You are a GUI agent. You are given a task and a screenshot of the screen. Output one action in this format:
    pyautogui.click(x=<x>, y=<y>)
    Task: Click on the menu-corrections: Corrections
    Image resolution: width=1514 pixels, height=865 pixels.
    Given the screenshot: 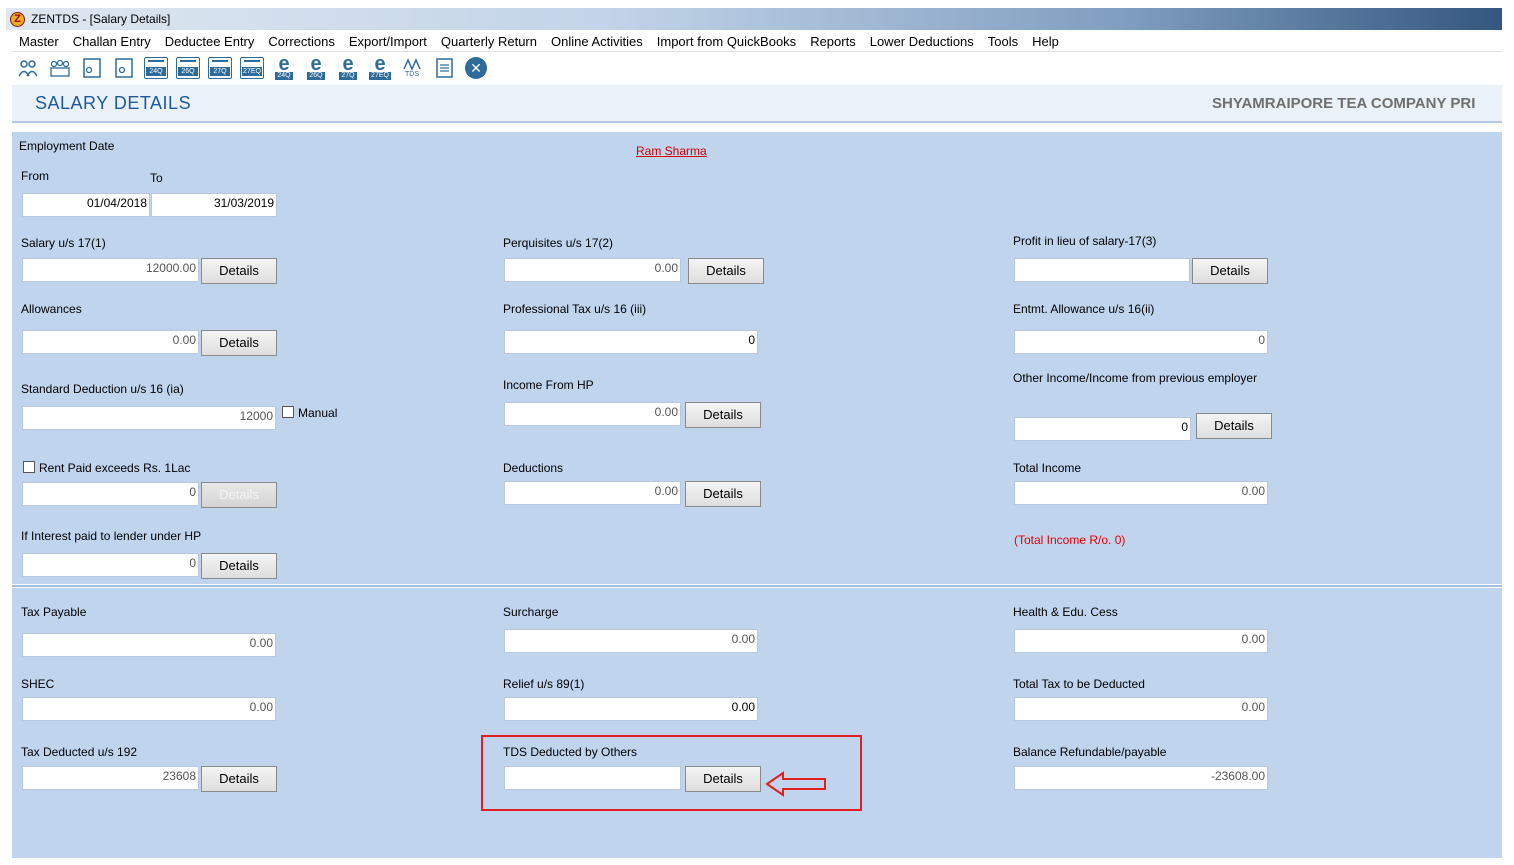 What is the action you would take?
    pyautogui.click(x=301, y=41)
    